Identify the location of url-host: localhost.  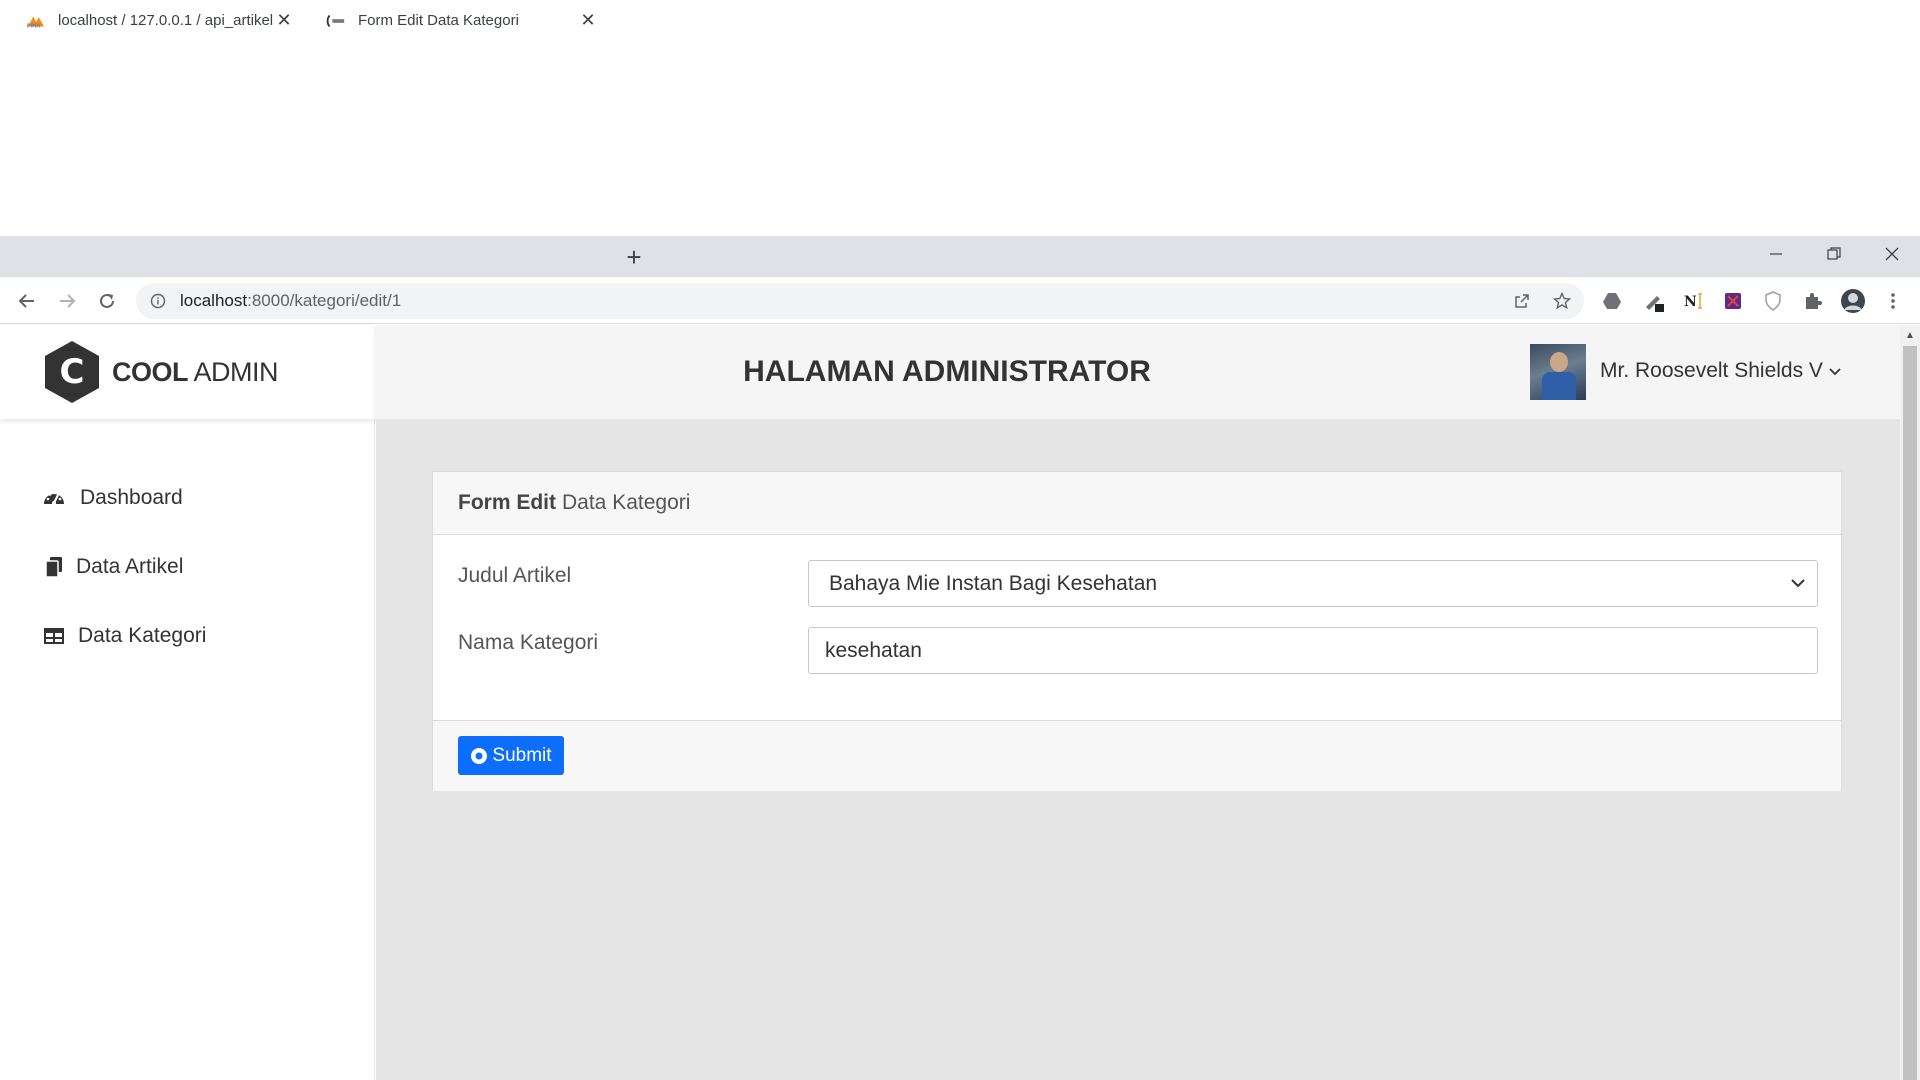
(214, 300).